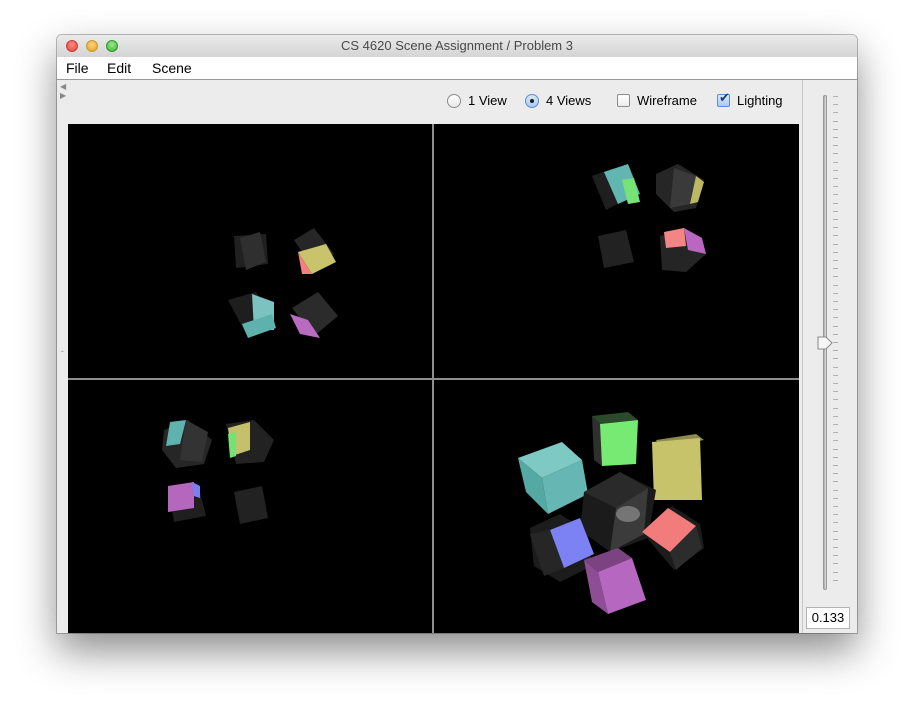 The image size is (914, 714). What do you see at coordinates (187, 444) in the screenshot?
I see `cube-teal-dark` at bounding box center [187, 444].